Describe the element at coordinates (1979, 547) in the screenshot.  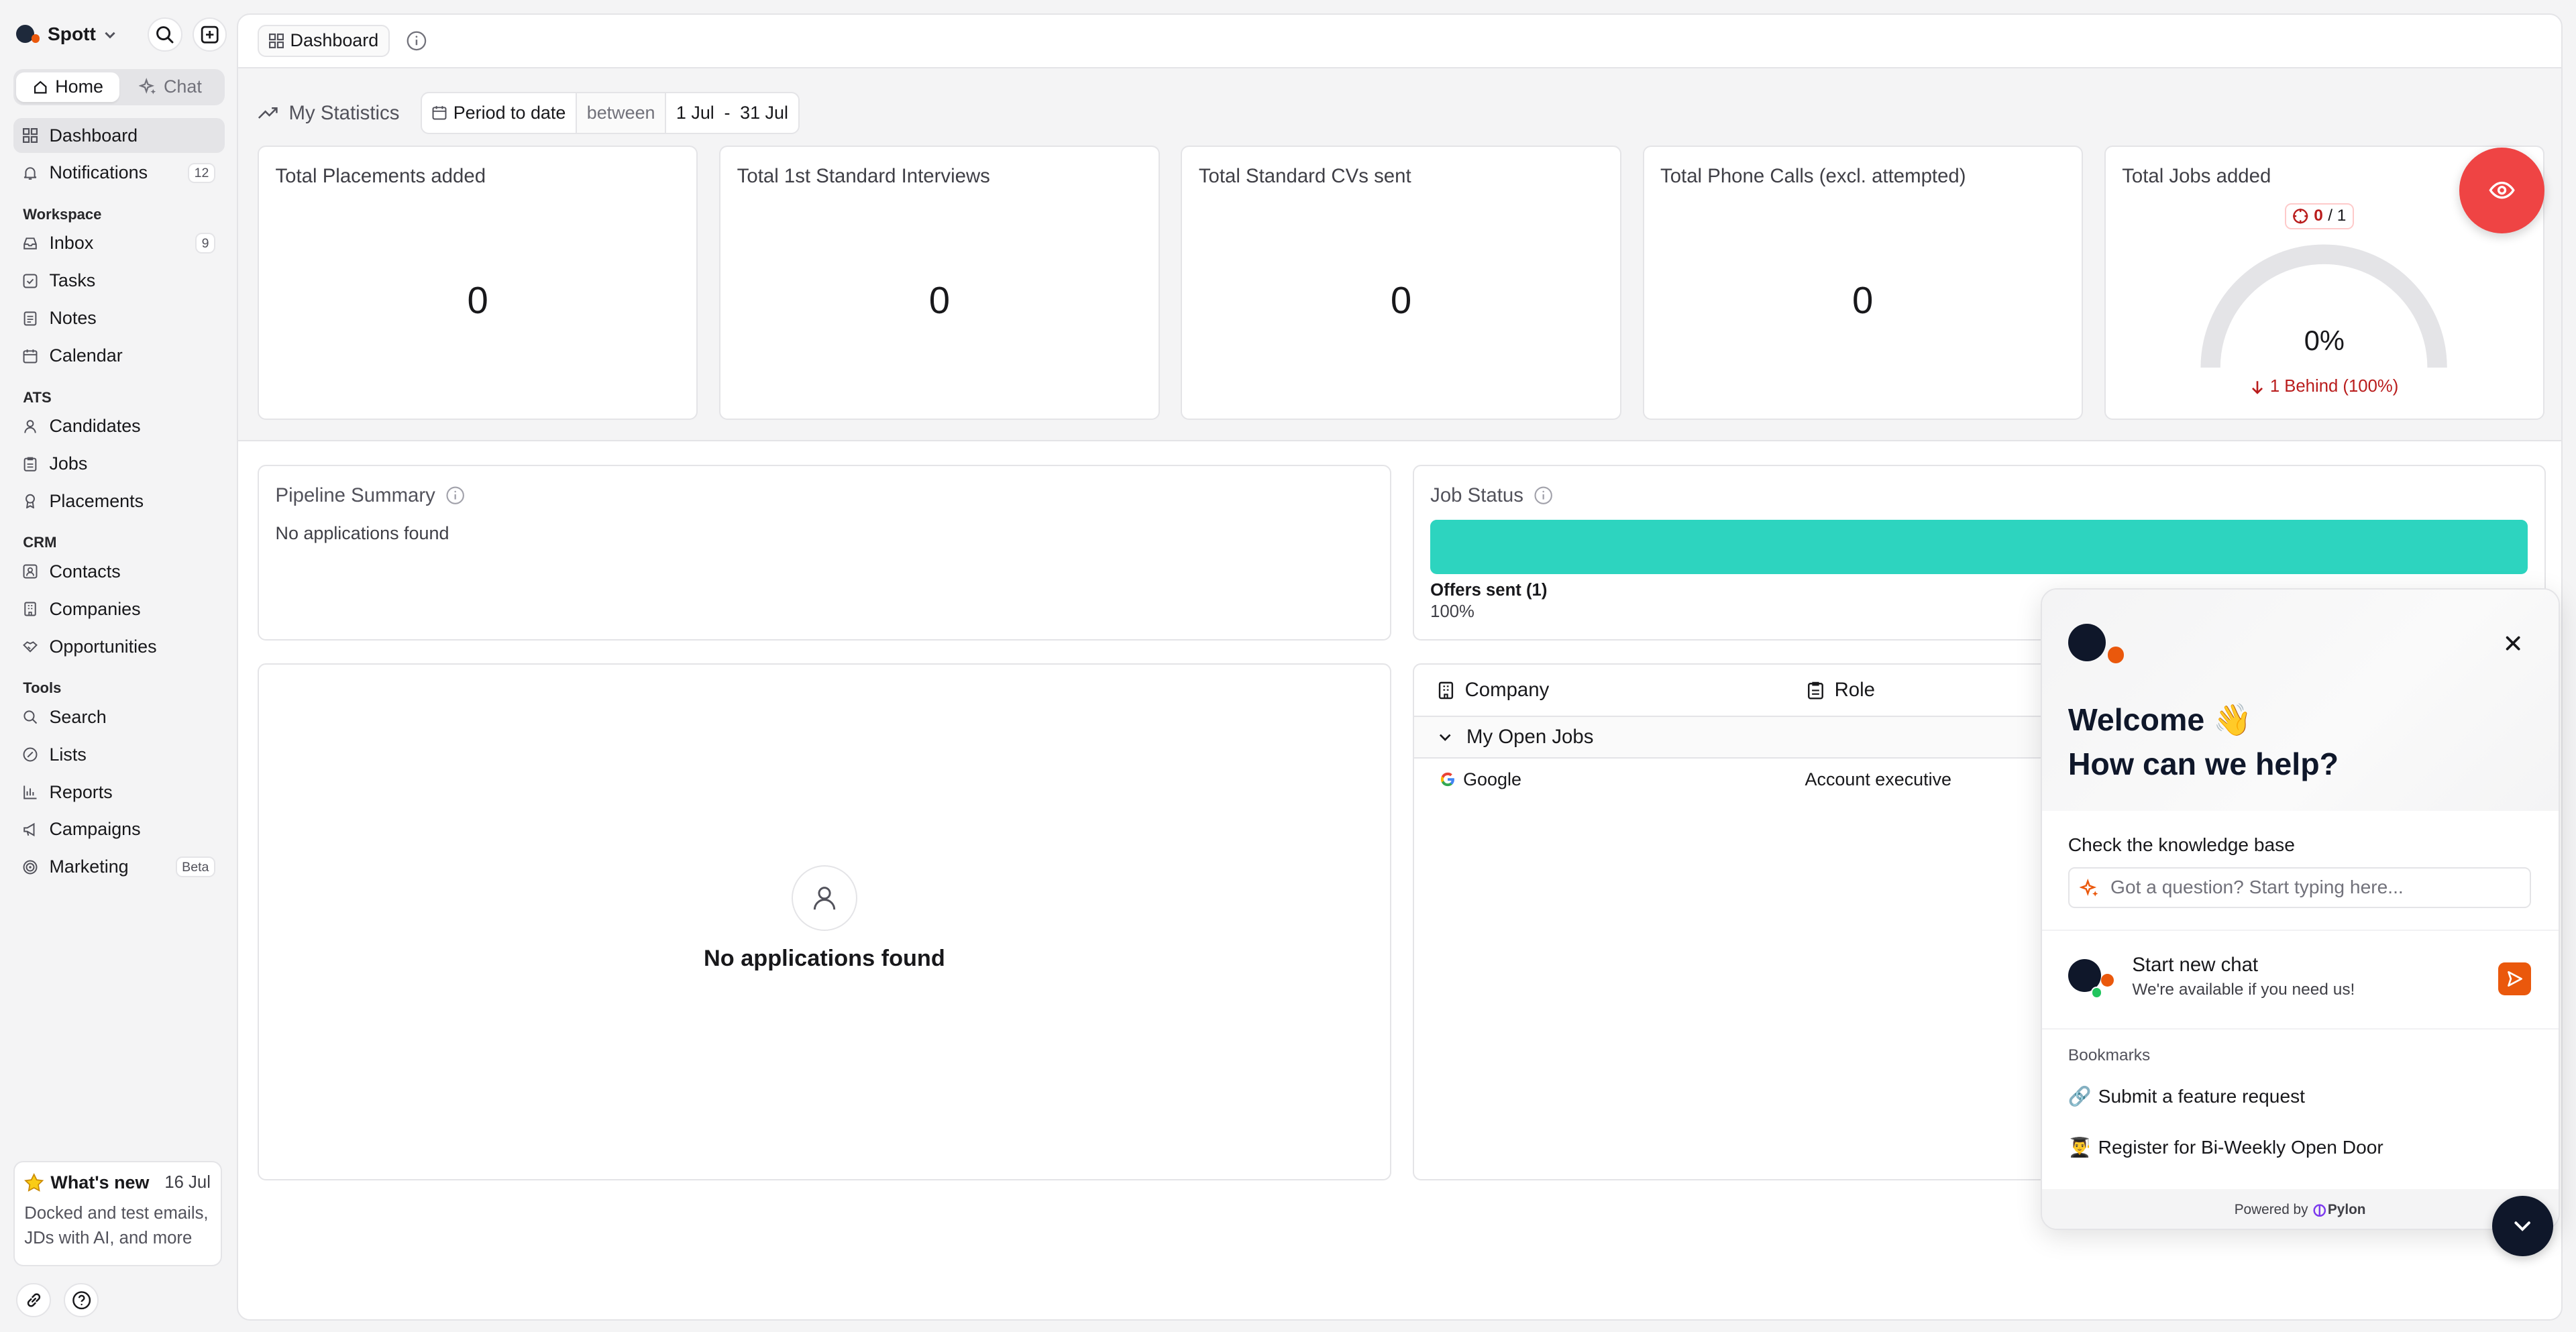
I see `job-status-bar-offers` at that location.